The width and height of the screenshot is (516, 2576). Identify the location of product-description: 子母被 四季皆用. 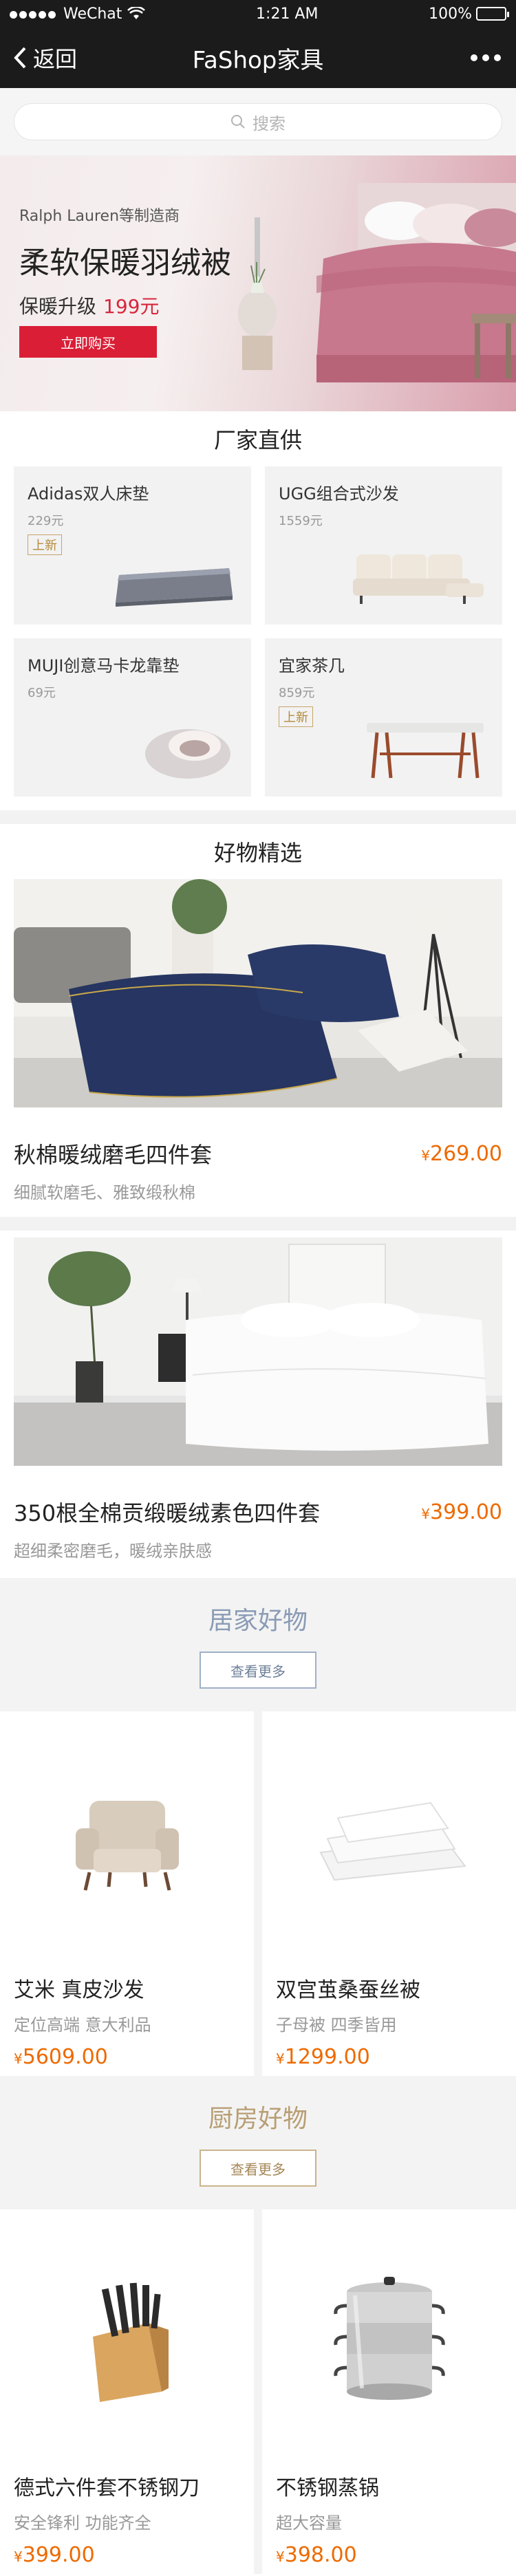
(336, 2025).